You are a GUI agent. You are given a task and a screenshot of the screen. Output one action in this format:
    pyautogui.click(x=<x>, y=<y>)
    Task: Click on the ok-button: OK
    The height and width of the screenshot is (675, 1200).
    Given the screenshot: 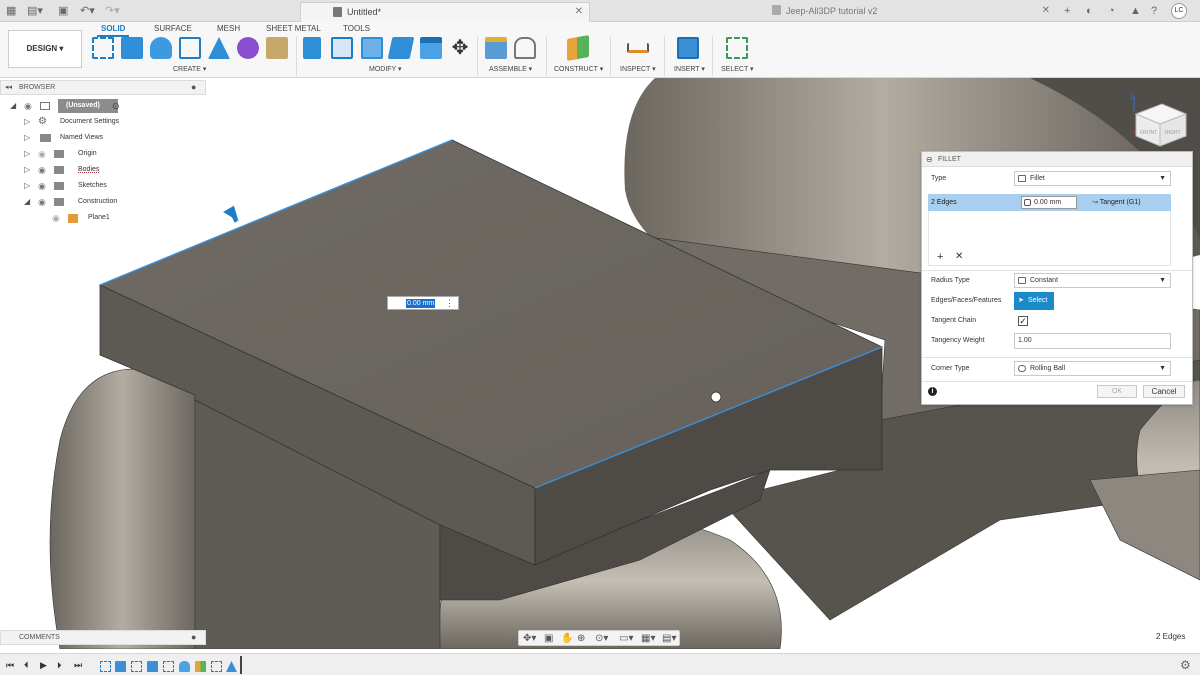 What is the action you would take?
    pyautogui.click(x=1117, y=391)
    